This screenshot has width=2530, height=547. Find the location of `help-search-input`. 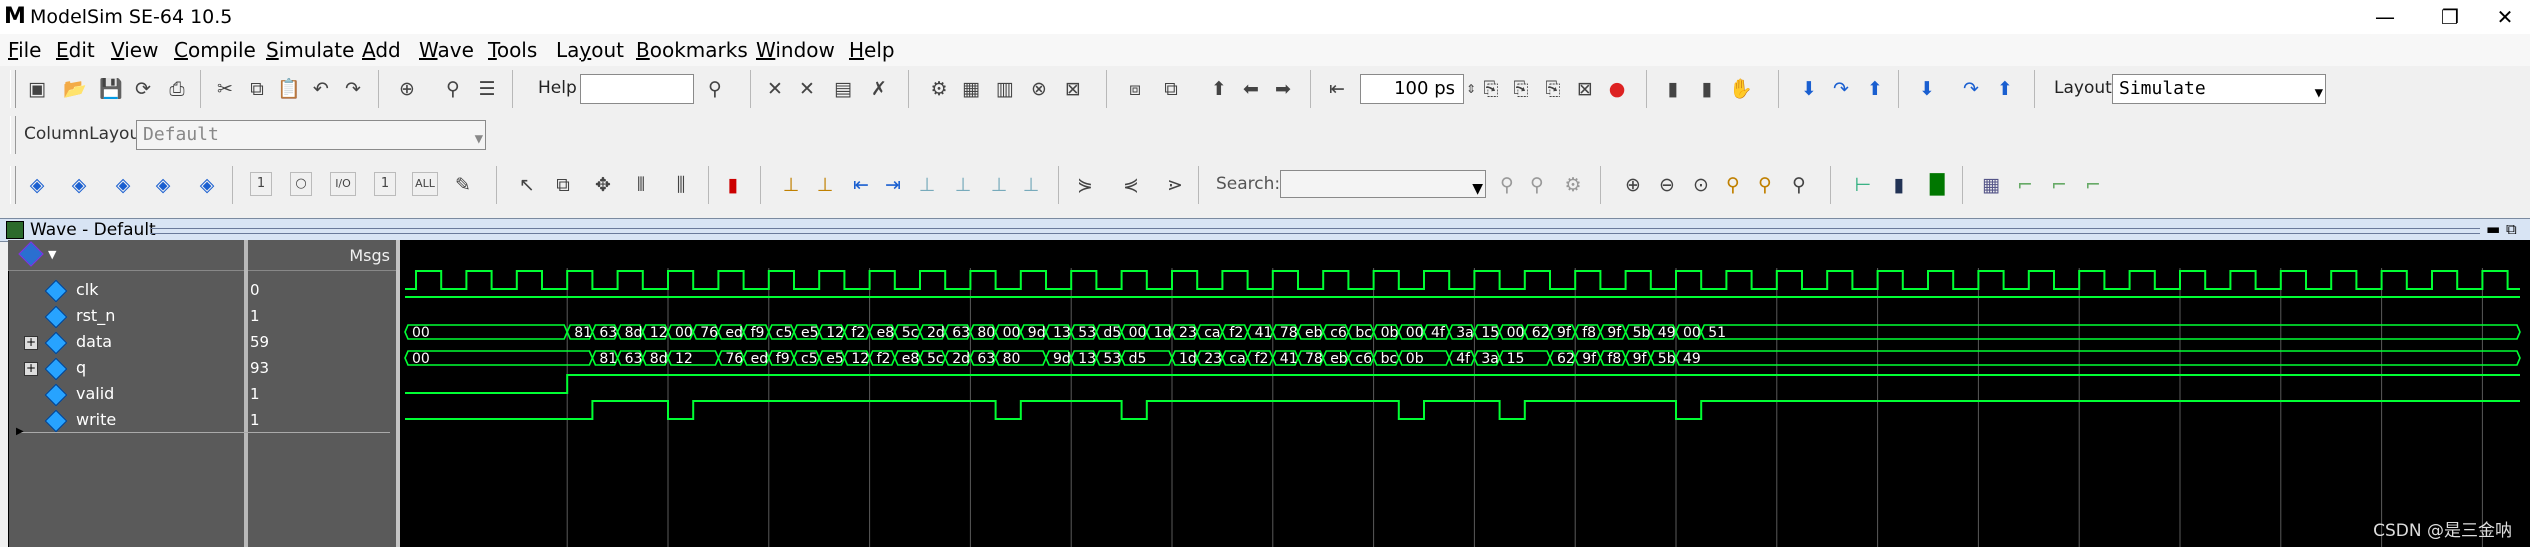

help-search-input is located at coordinates (637, 89).